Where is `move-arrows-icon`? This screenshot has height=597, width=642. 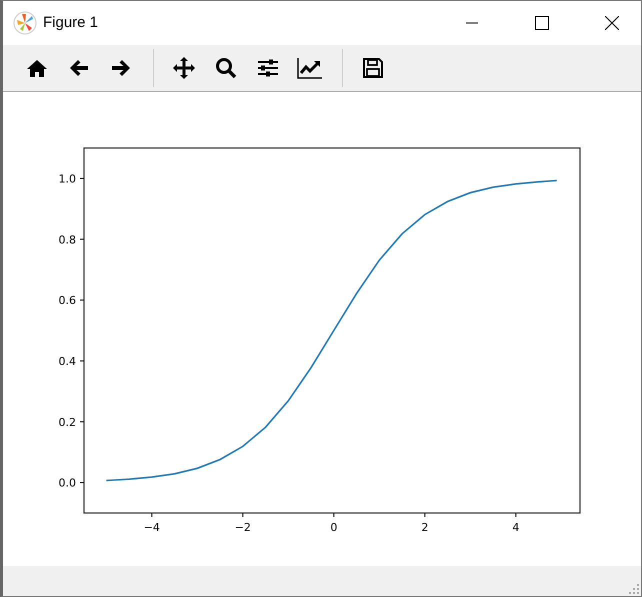 move-arrows-icon is located at coordinates (184, 68).